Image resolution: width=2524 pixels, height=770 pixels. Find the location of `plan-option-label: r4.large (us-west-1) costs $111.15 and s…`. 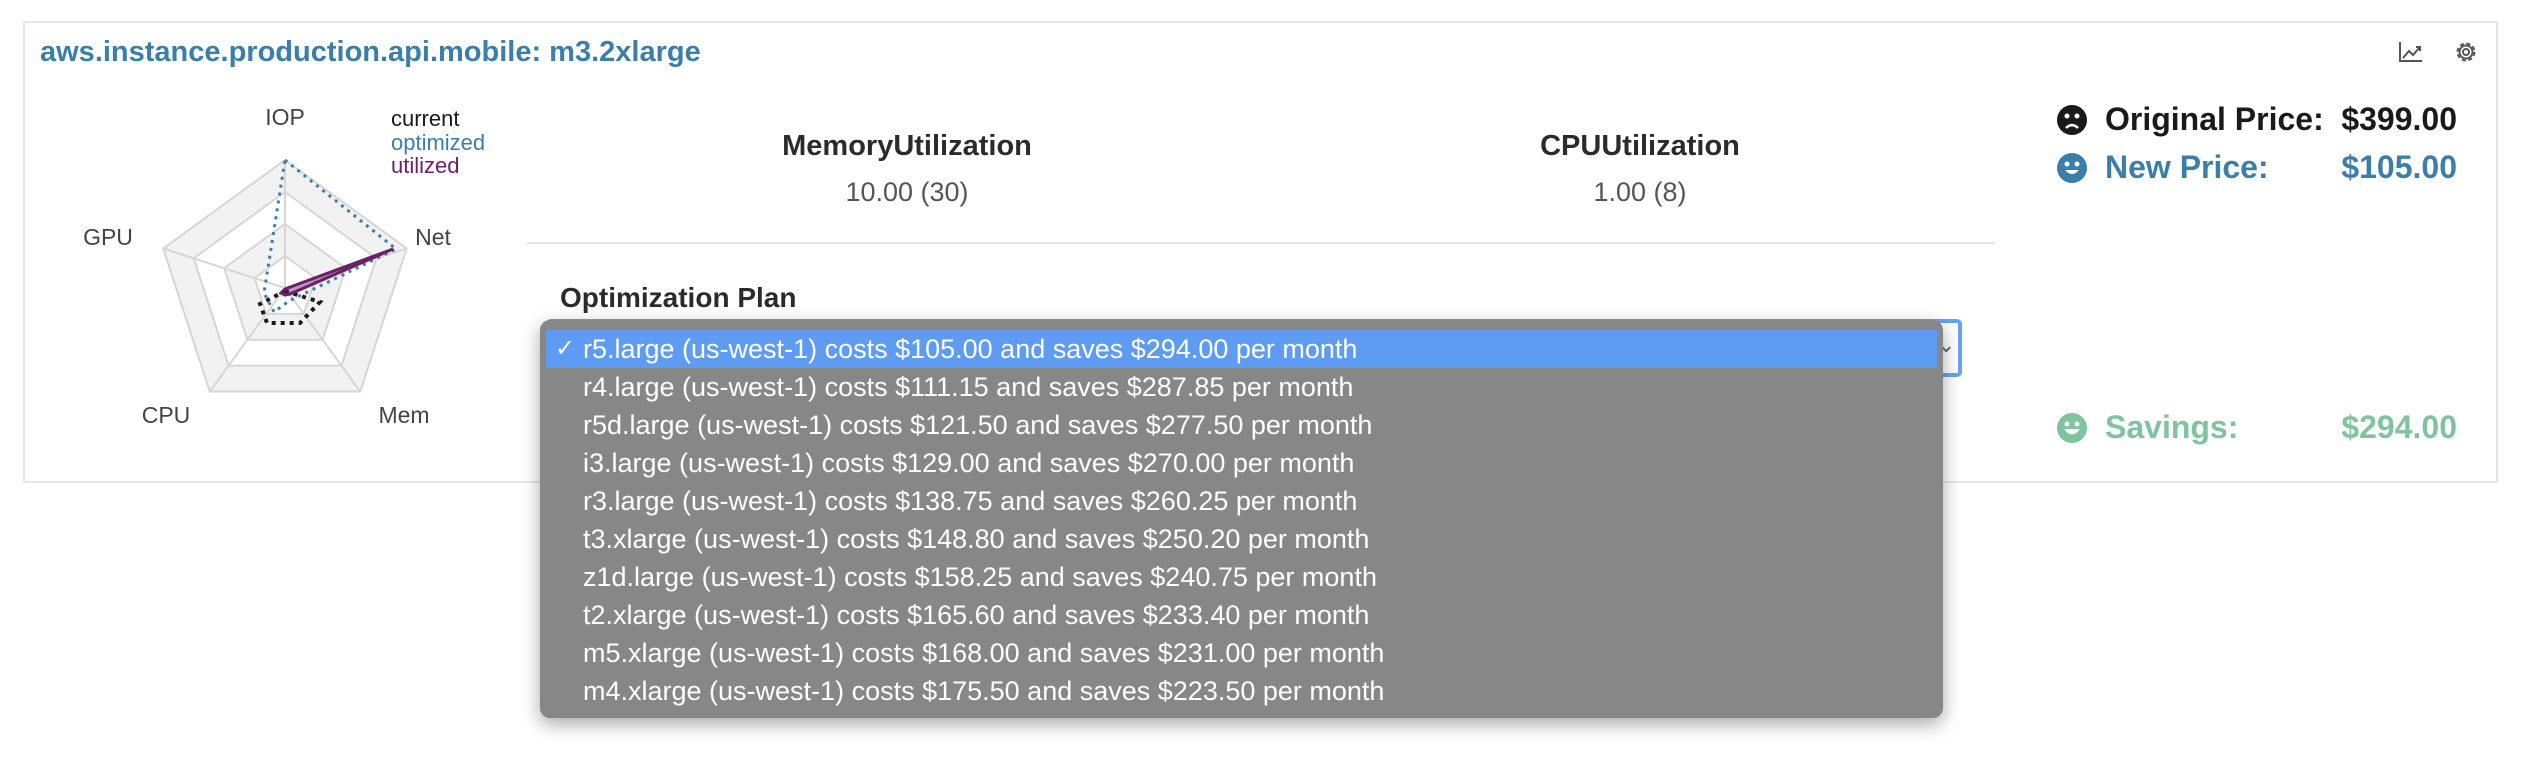

plan-option-label: r4.large (us-west-1) costs $111.15 and s… is located at coordinates (968, 387).